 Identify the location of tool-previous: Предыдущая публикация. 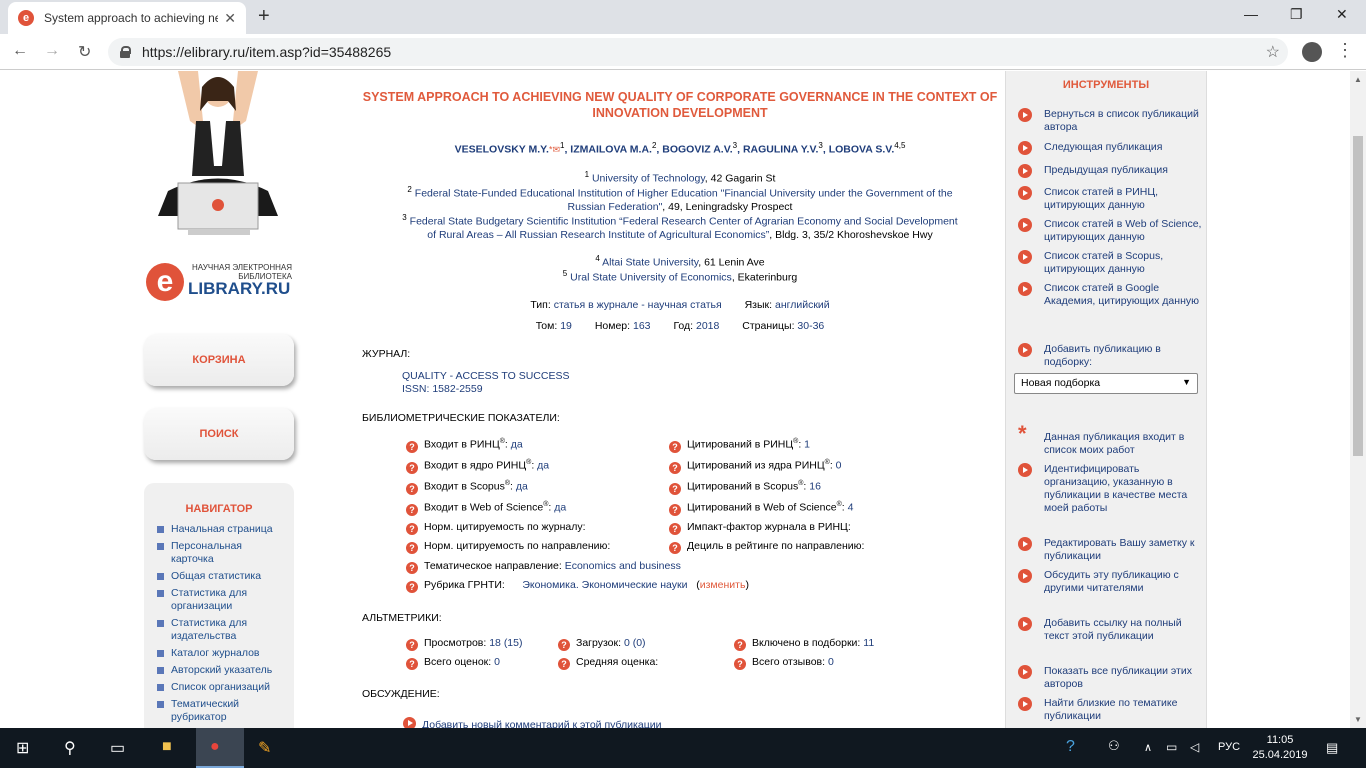
(1111, 171).